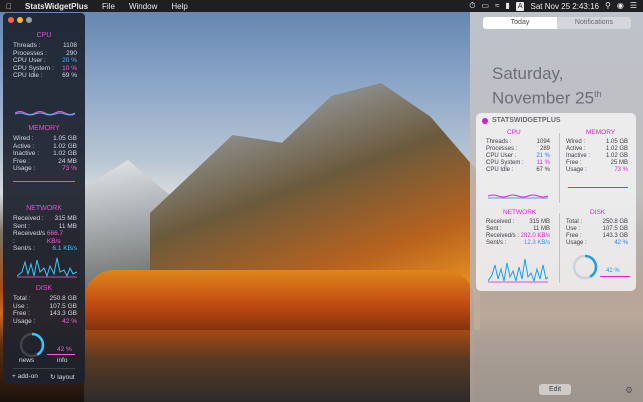 The height and width of the screenshot is (402, 643). What do you see at coordinates (597, 236) in the screenshot?
I see `stat-row: Free : 143.3 GB` at bounding box center [597, 236].